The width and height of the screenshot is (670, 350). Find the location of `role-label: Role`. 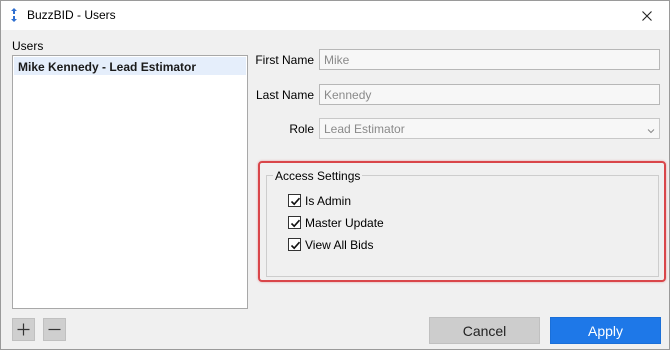

role-label: Role is located at coordinates (301, 129).